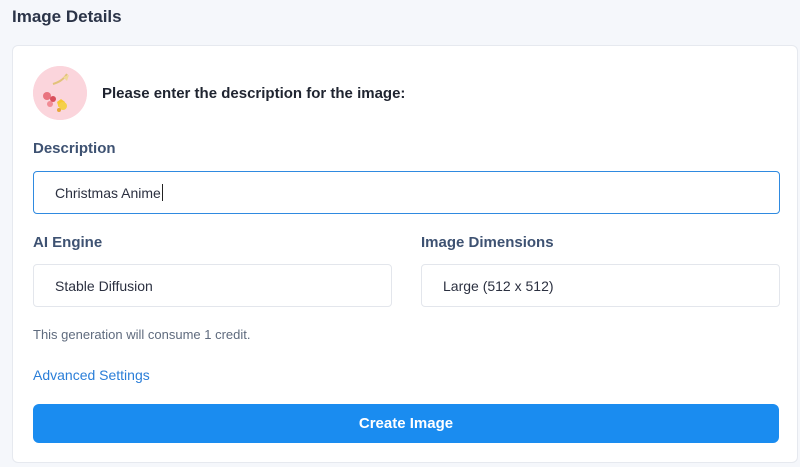 This screenshot has width=800, height=467. What do you see at coordinates (60, 93) in the screenshot?
I see `christmas-ornament-icon` at bounding box center [60, 93].